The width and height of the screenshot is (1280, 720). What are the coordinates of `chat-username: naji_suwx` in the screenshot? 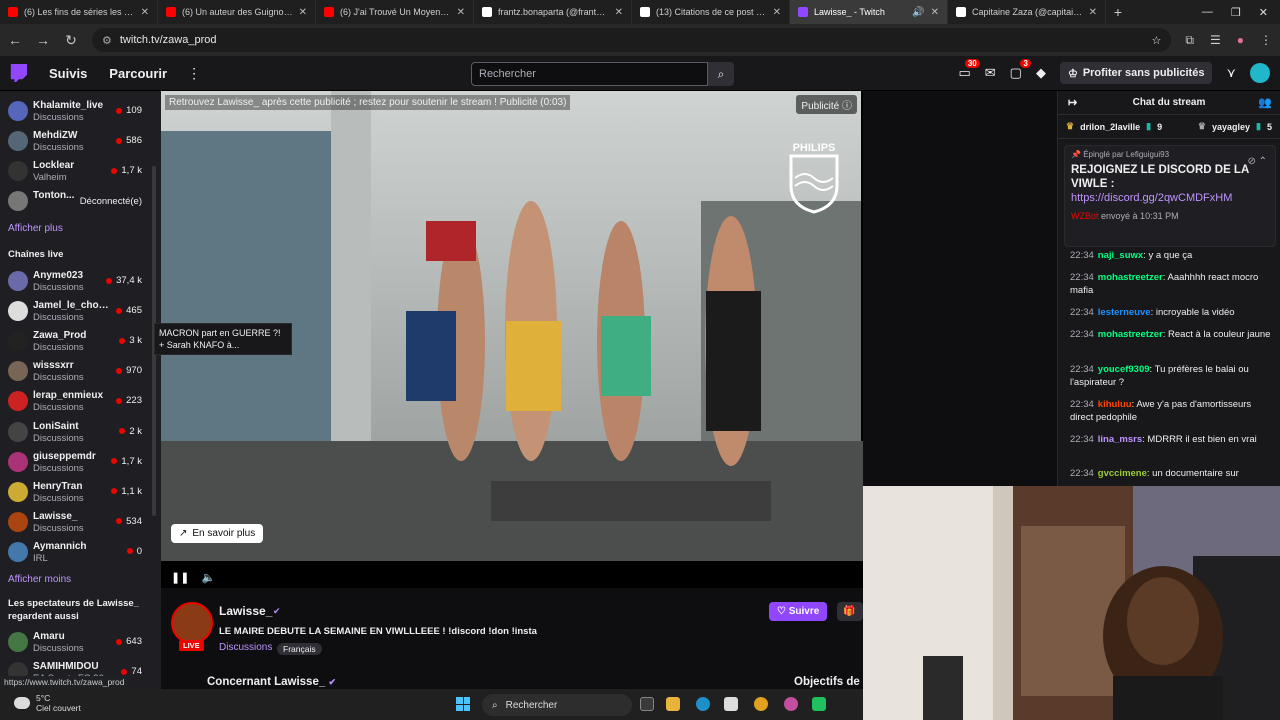 It's located at (1120, 255).